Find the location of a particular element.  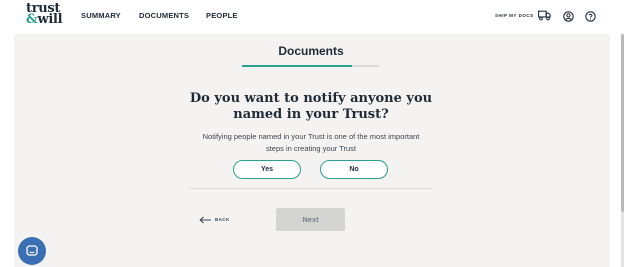

section-progress-bar is located at coordinates (310, 66).